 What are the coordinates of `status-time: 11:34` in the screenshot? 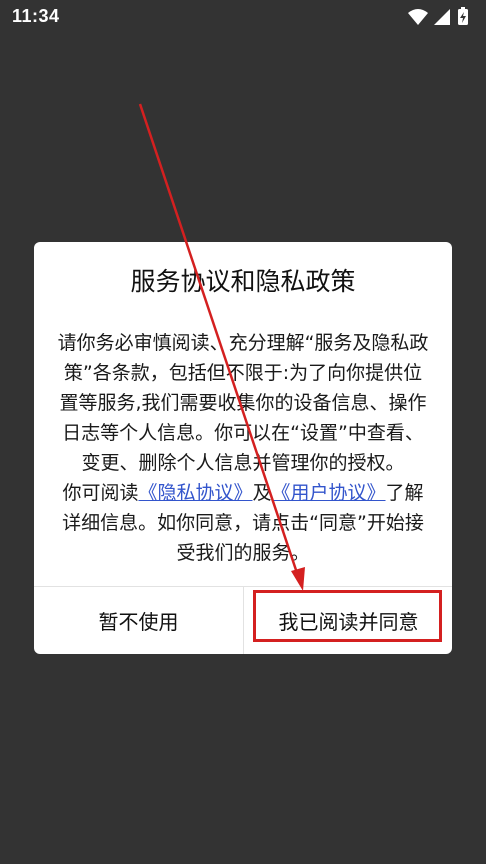 It's located at (36, 16).